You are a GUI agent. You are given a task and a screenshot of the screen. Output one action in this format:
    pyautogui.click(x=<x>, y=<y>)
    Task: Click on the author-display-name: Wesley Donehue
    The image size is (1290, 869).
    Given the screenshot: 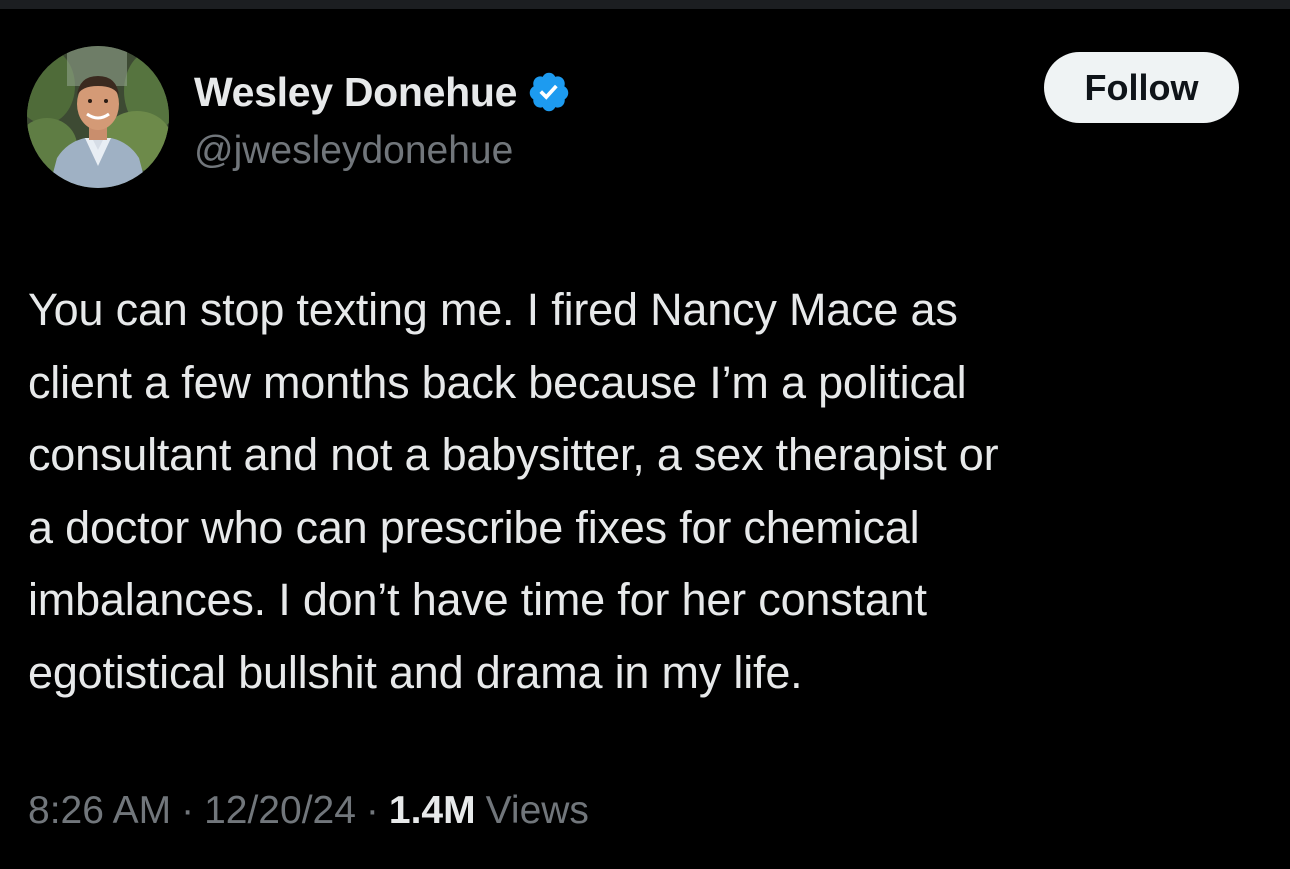 What is the action you would take?
    pyautogui.click(x=355, y=92)
    